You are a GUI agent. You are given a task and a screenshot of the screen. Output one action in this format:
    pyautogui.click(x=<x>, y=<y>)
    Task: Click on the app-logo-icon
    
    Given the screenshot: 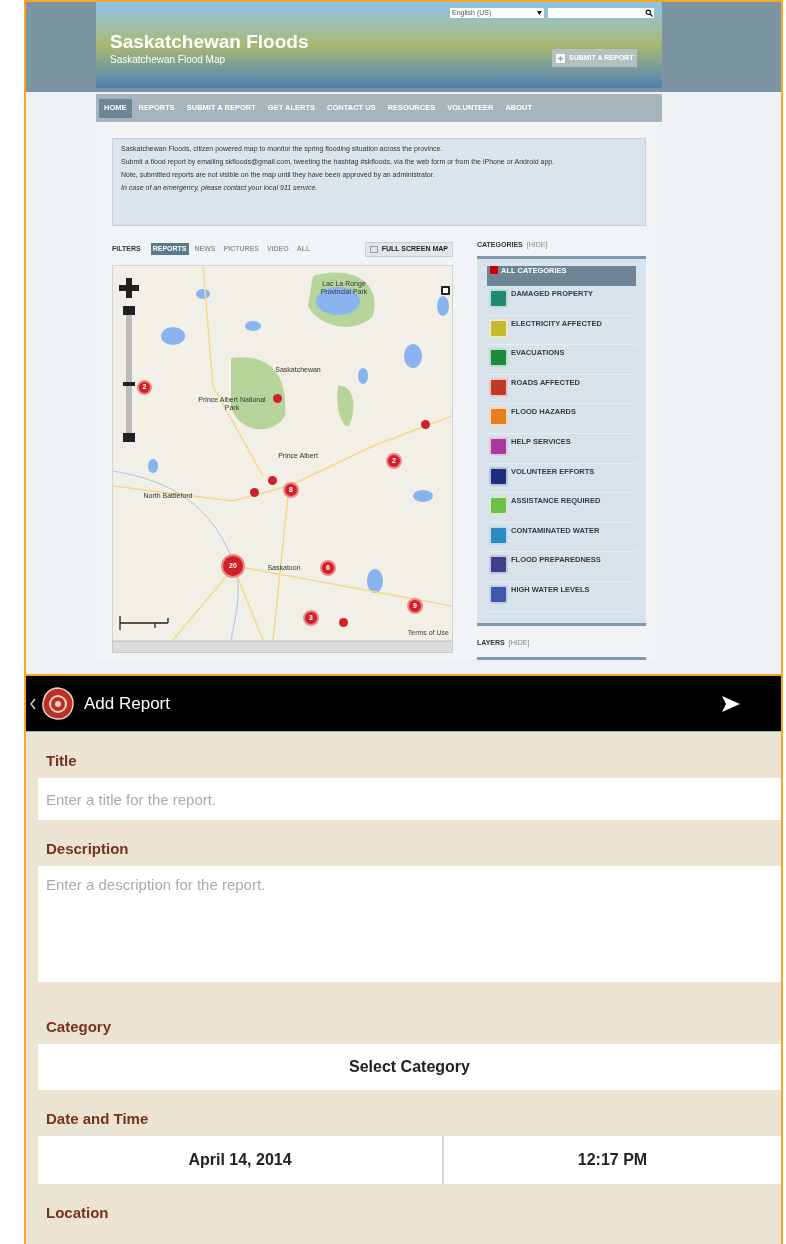 What is the action you would take?
    pyautogui.click(x=58, y=703)
    